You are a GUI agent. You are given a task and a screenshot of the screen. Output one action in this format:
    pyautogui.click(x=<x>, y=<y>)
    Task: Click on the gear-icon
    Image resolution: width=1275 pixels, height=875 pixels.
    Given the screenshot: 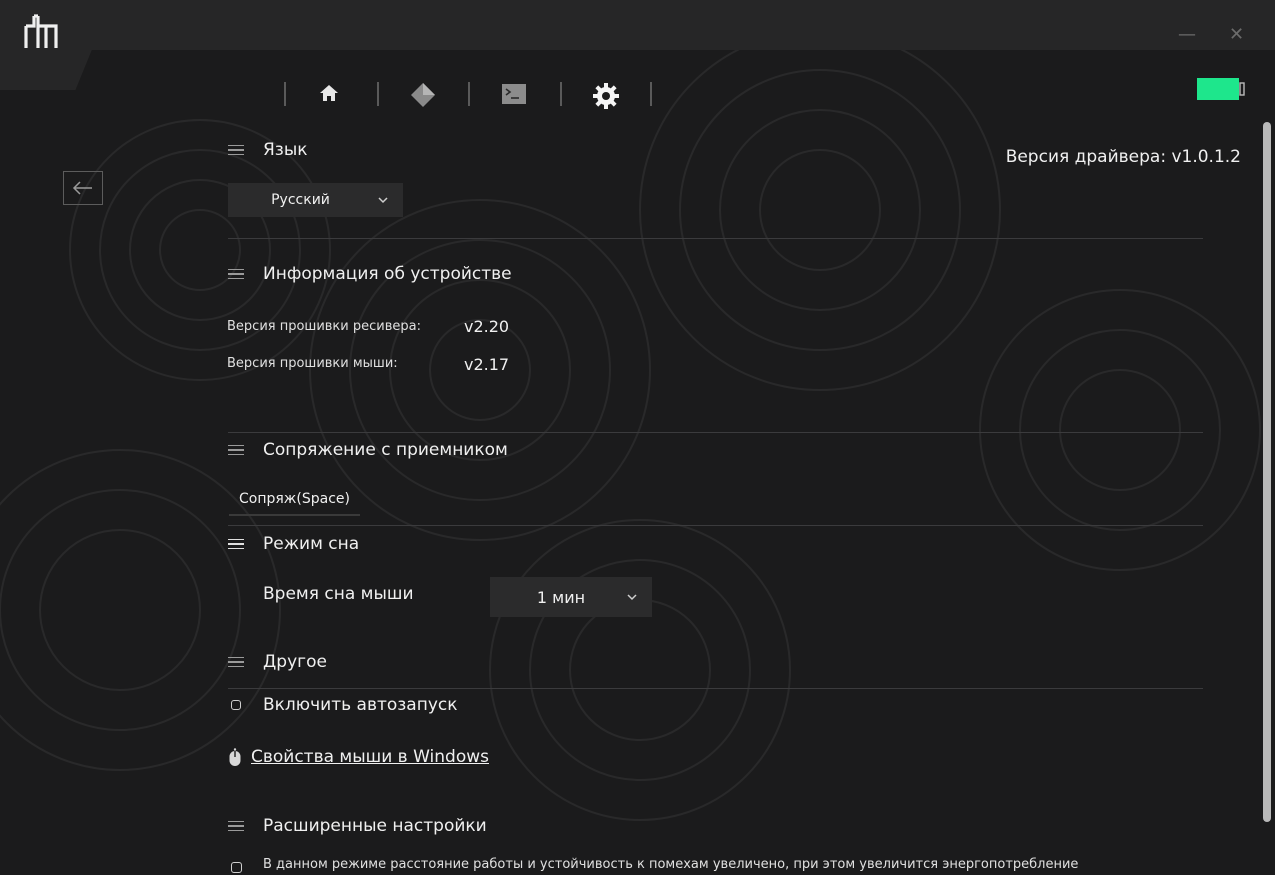 What is the action you would take?
    pyautogui.click(x=606, y=98)
    